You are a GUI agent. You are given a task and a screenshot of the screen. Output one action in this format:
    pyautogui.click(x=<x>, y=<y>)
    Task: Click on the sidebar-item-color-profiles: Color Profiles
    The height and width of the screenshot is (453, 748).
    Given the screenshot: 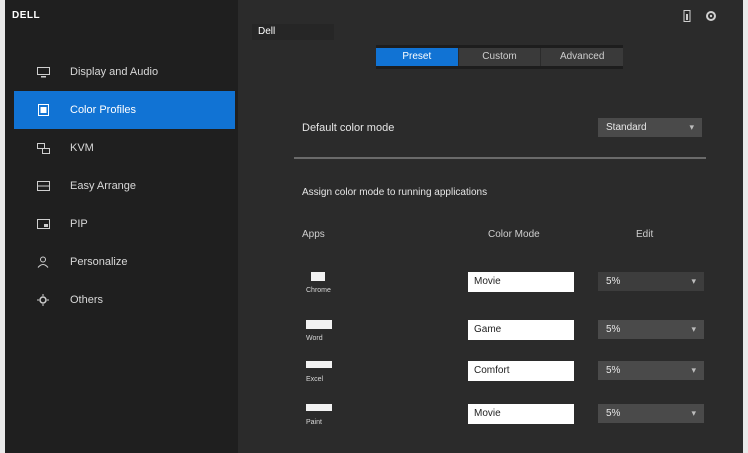 What is the action you would take?
    pyautogui.click(x=124, y=110)
    